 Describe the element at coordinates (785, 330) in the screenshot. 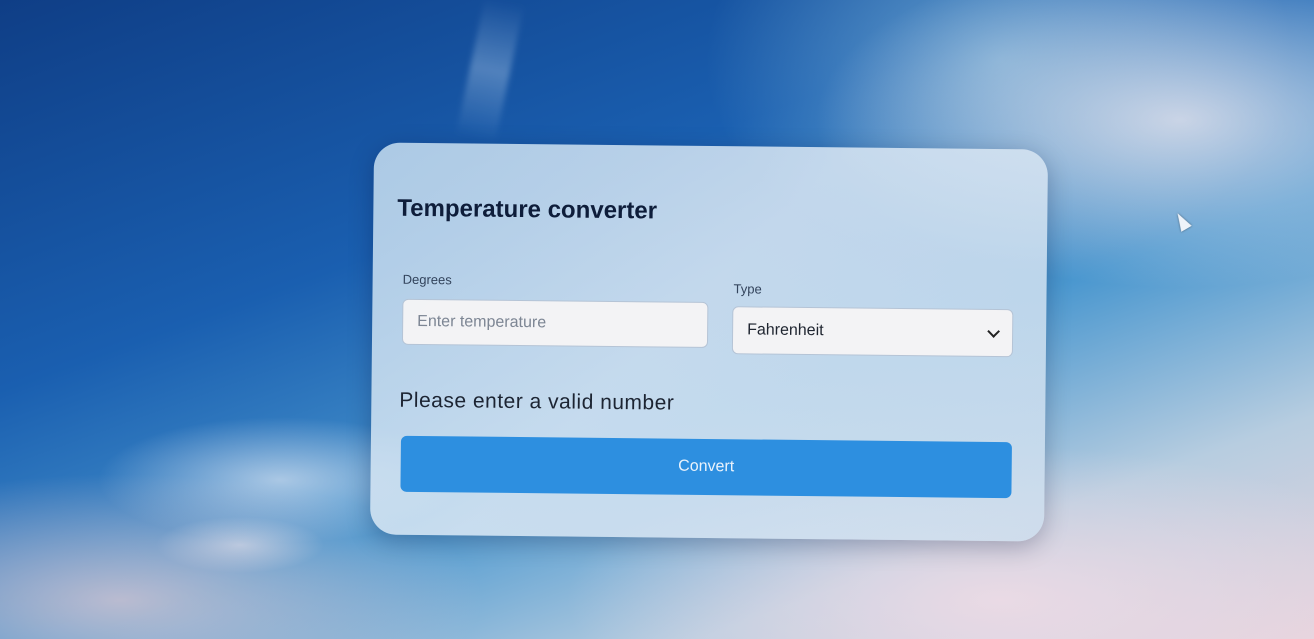

I see `type-select-value: Fahrenheit` at that location.